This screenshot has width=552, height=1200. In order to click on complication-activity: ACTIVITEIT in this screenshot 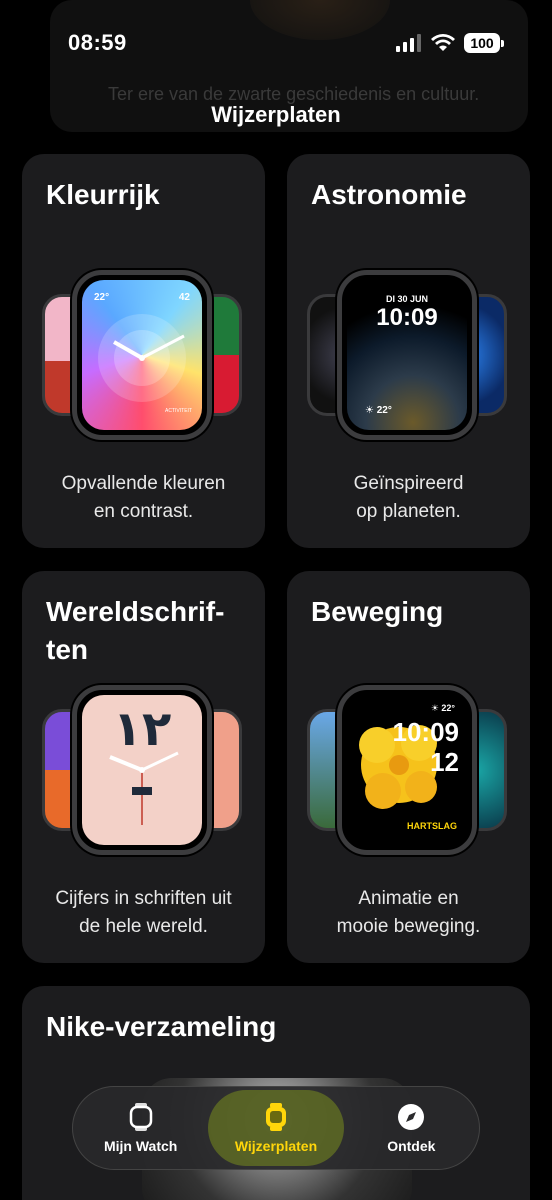, I will do `click(178, 411)`.